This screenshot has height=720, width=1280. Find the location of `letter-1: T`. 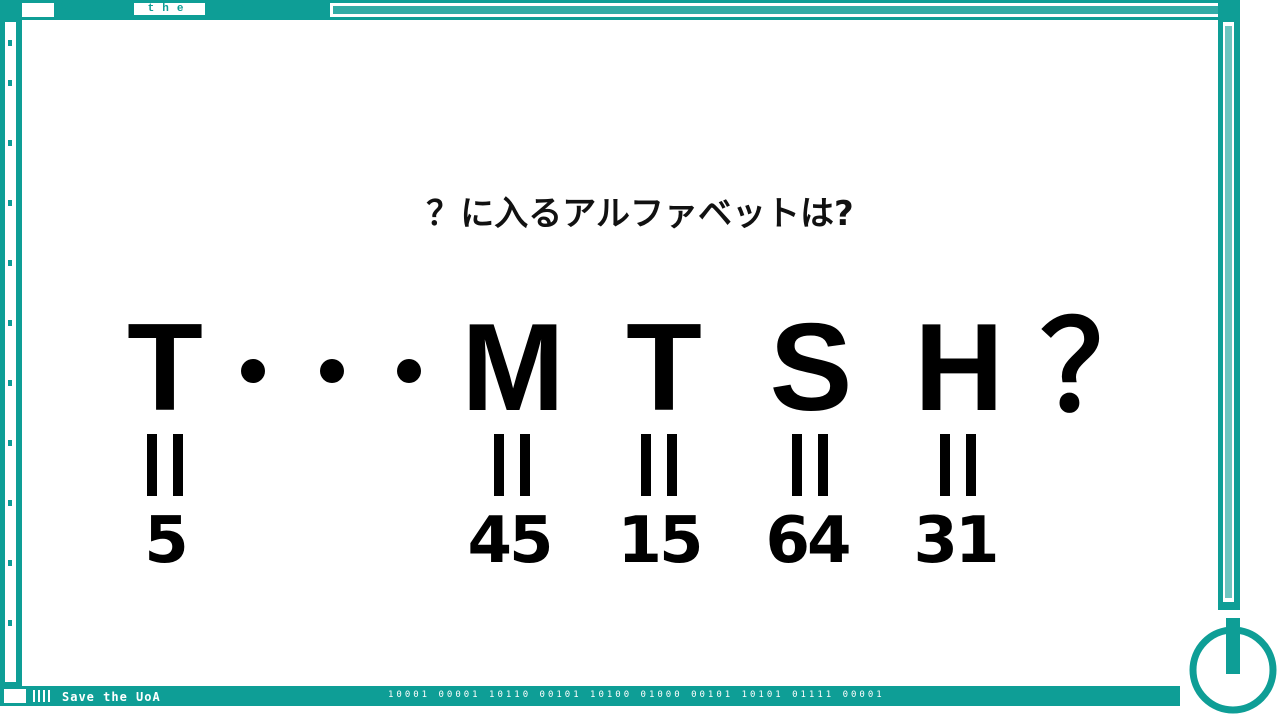

letter-1: T is located at coordinates (165, 368).